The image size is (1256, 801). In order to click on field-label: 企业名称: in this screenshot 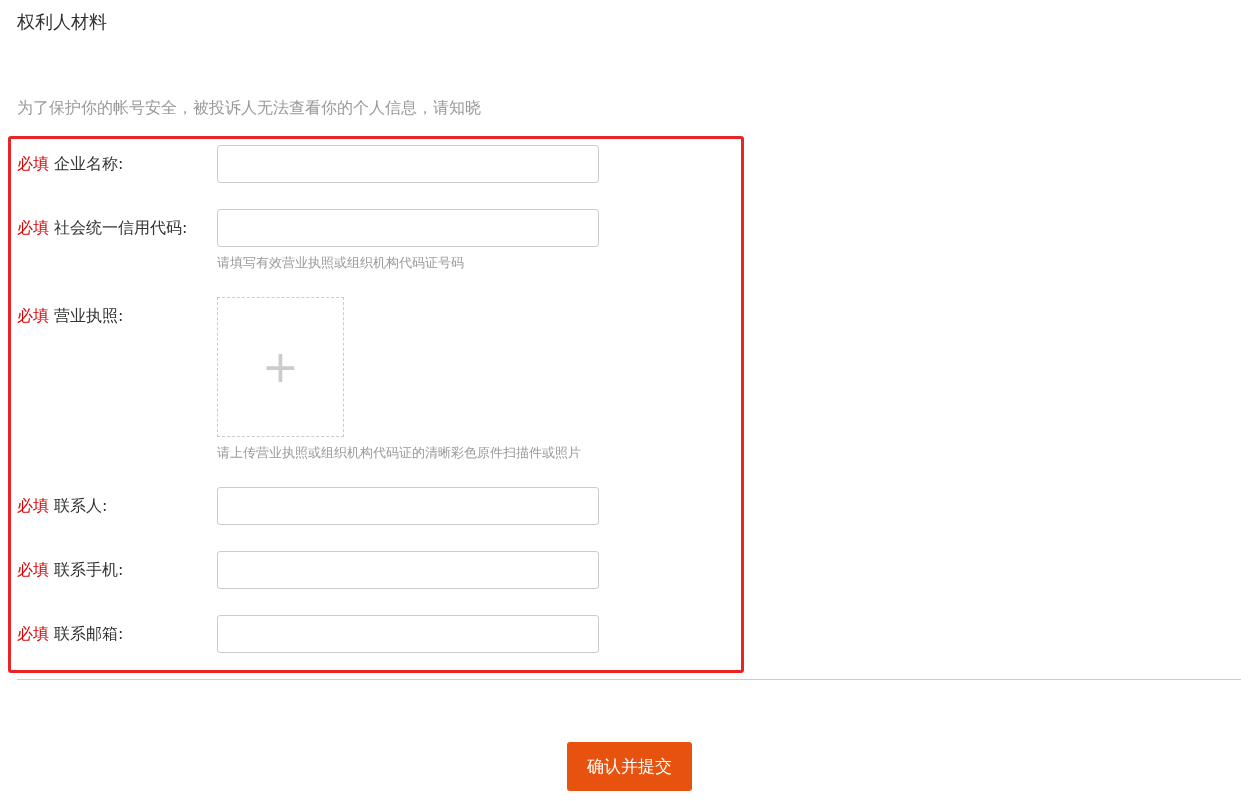, I will do `click(89, 163)`.